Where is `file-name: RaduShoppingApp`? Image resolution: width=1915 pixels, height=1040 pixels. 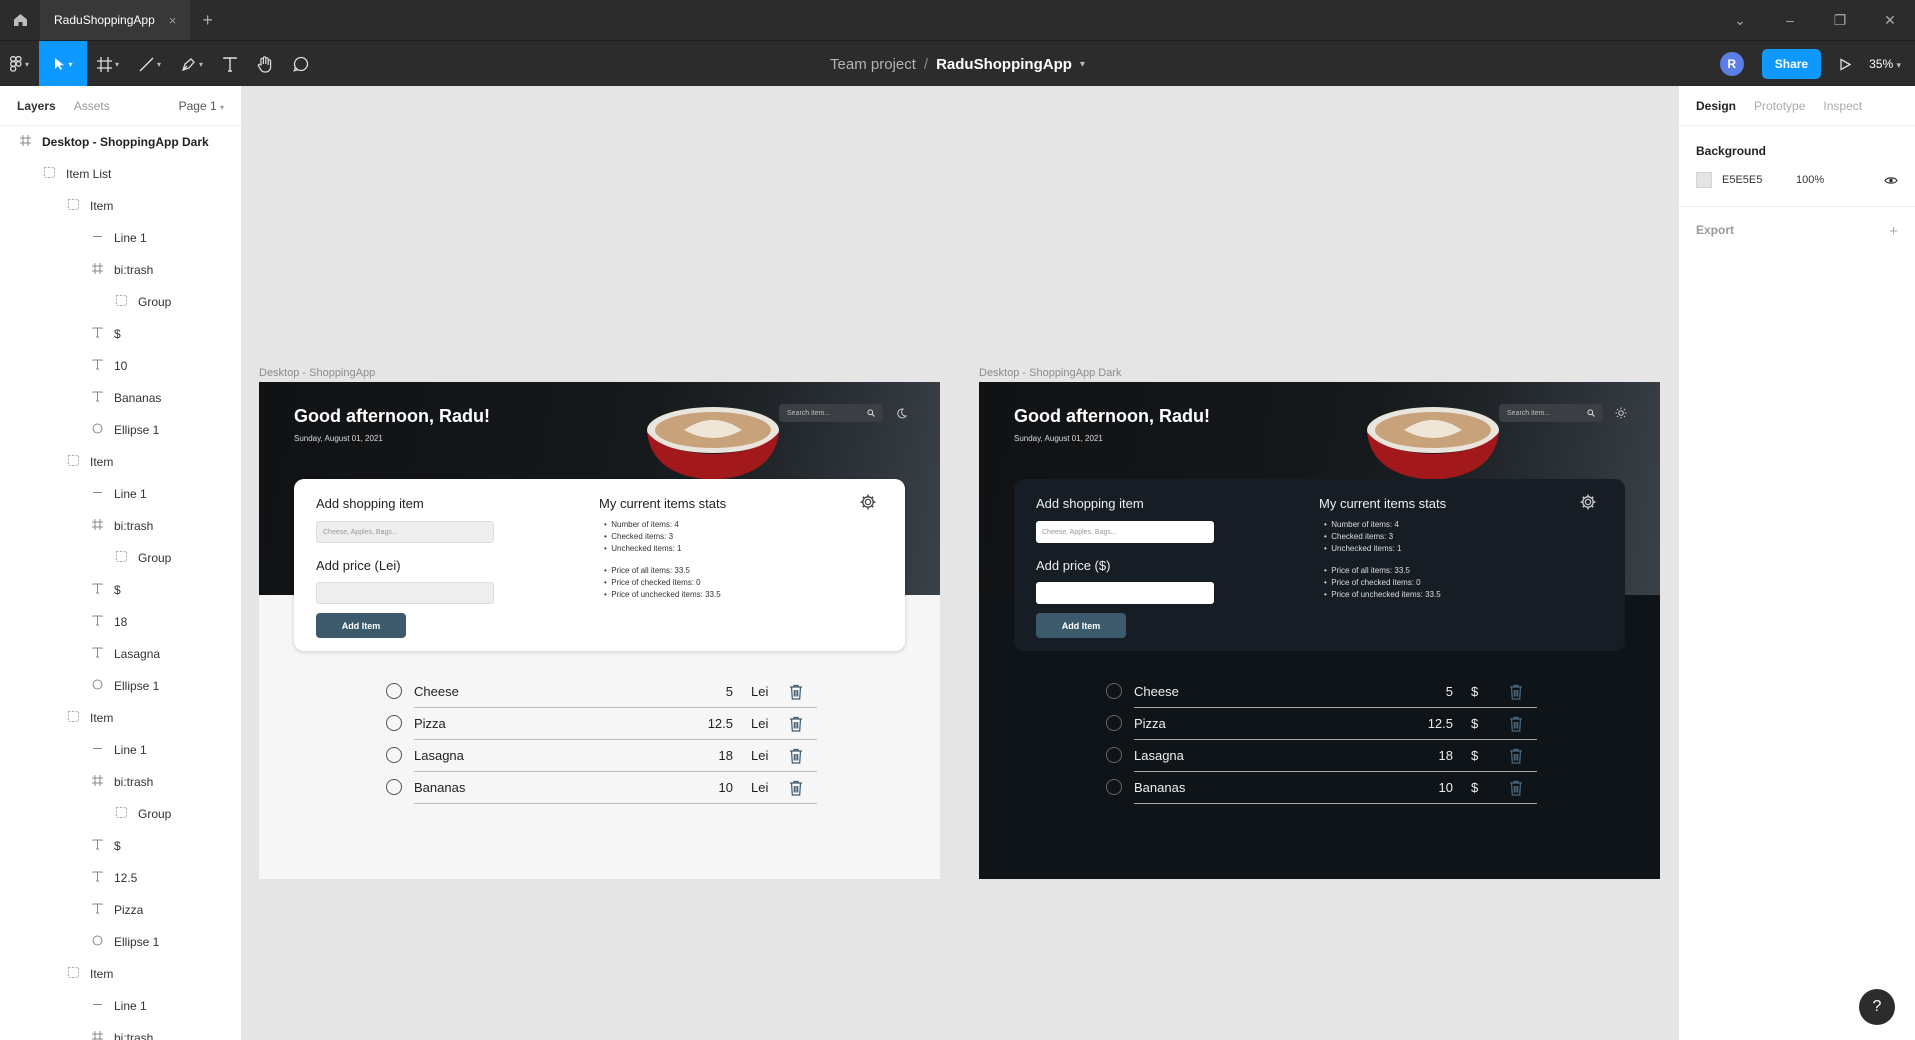
file-name: RaduShoppingApp is located at coordinates (1004, 64).